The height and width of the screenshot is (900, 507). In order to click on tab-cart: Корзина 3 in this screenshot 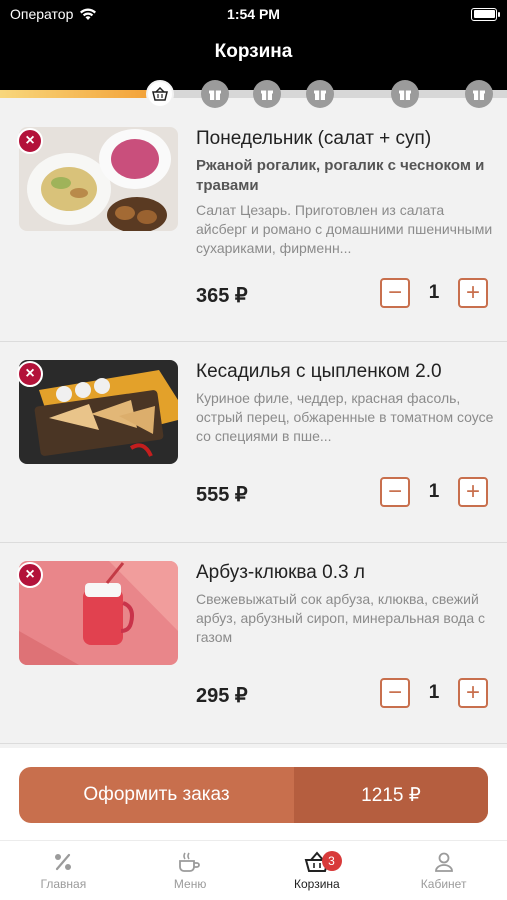, I will do `click(317, 870)`.